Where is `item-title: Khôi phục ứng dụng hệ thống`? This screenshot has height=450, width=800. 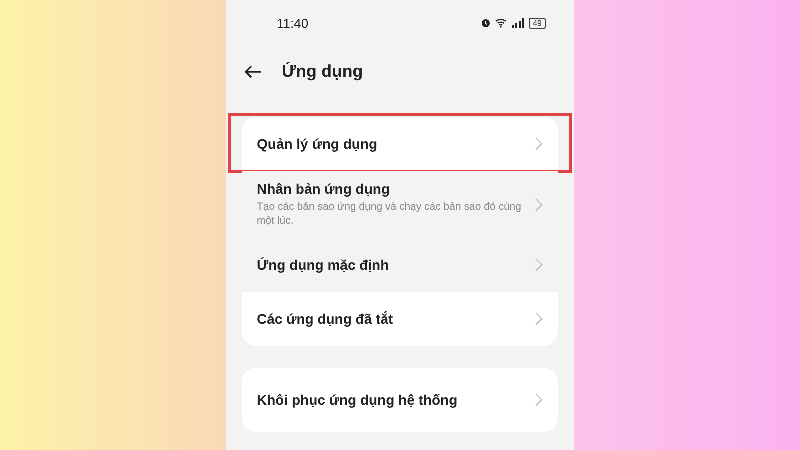
item-title: Khôi phục ứng dụng hệ thống is located at coordinates (358, 400).